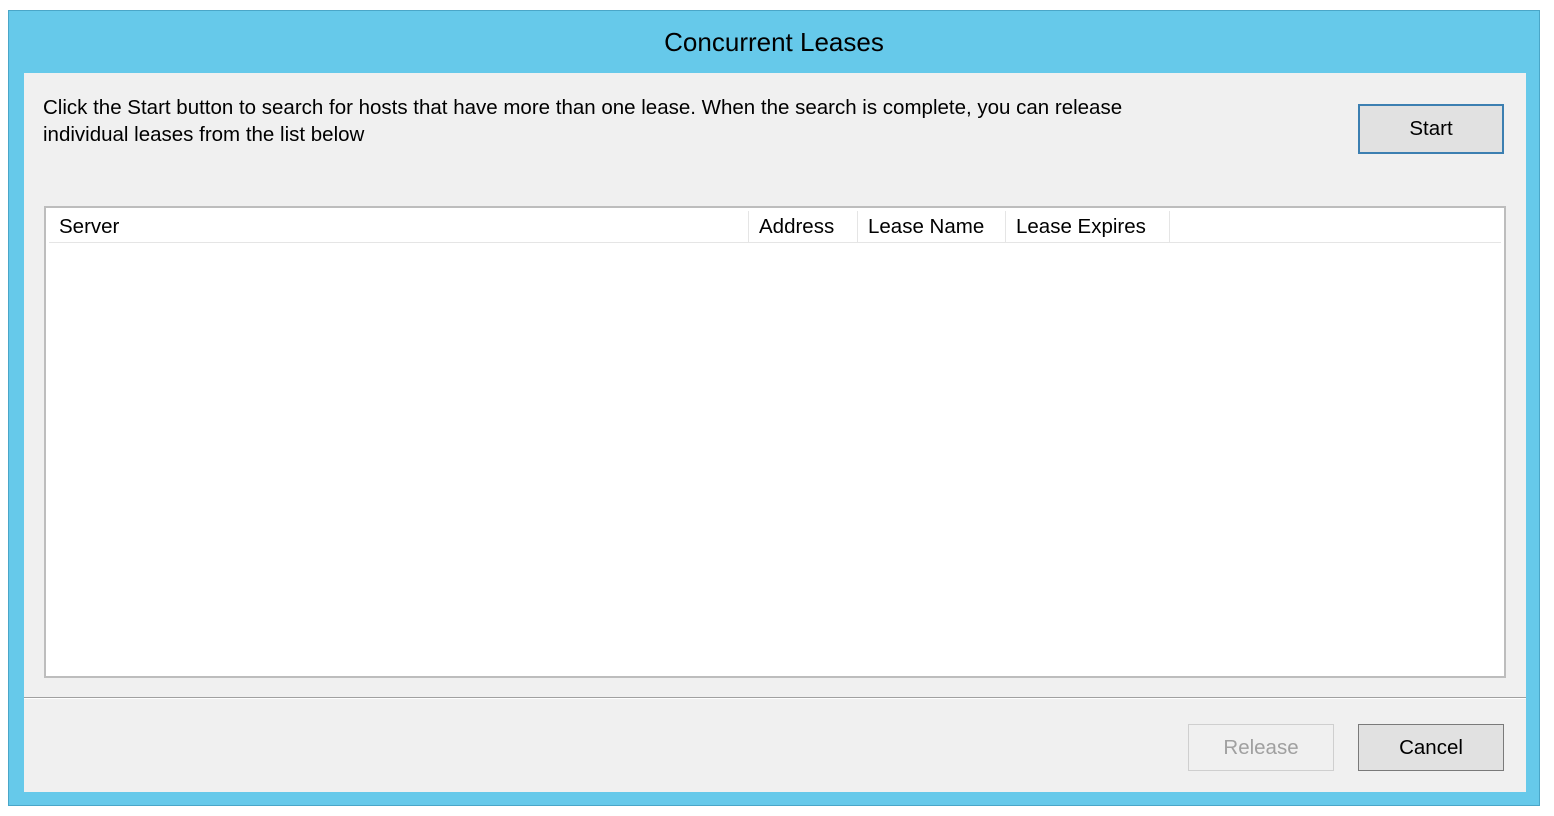 Image resolution: width=1554 pixels, height=816 pixels. Describe the element at coordinates (803, 226) in the screenshot. I see `column-header-address: Address` at that location.